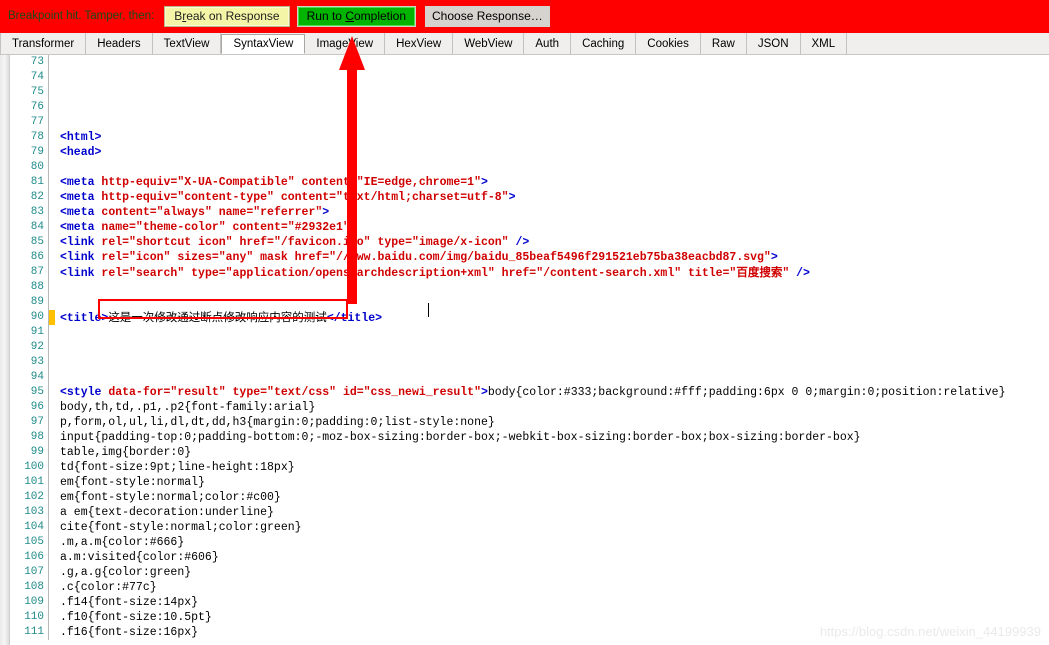  I want to click on code-line: 90 <title>这是一次修改通过断点修改响应内容的测试</title>, so click(529, 317).